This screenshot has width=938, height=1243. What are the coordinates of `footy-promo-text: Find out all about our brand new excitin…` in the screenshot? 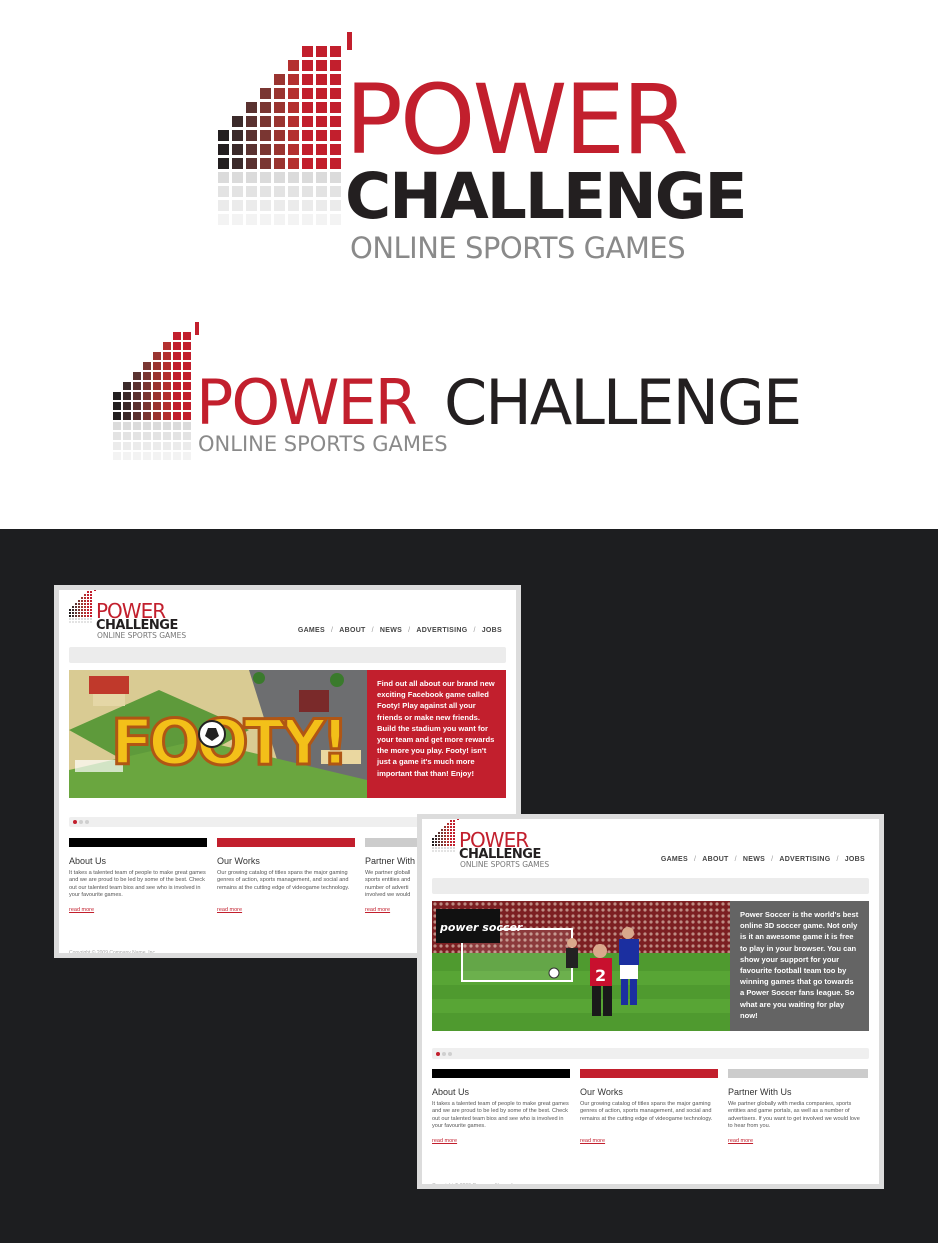 It's located at (436, 734).